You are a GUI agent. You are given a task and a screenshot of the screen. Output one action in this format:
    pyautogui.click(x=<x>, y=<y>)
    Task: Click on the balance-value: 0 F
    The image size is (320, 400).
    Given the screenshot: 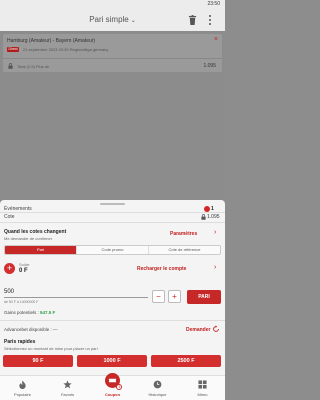 What is the action you would take?
    pyautogui.click(x=23, y=271)
    